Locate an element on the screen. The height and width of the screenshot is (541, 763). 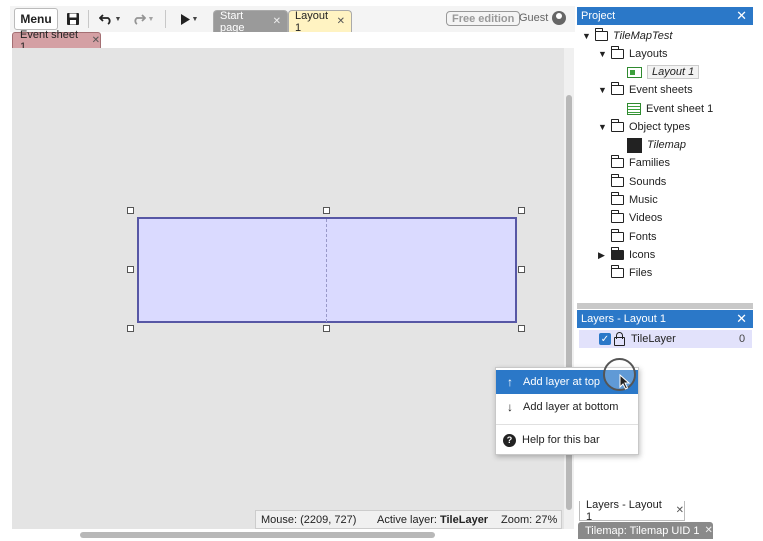
arrow-up-icon: ↑ is located at coordinates (510, 382).